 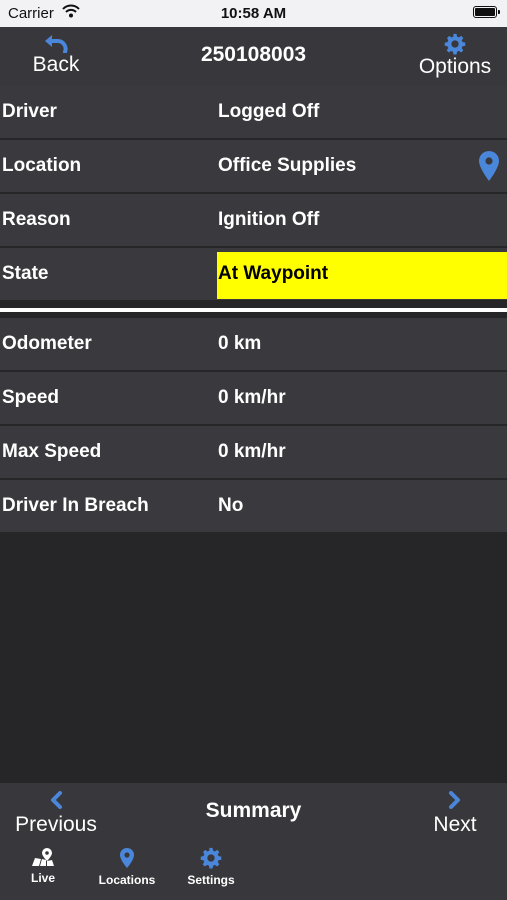 I want to click on clock: 10:58 AM, so click(x=253, y=13).